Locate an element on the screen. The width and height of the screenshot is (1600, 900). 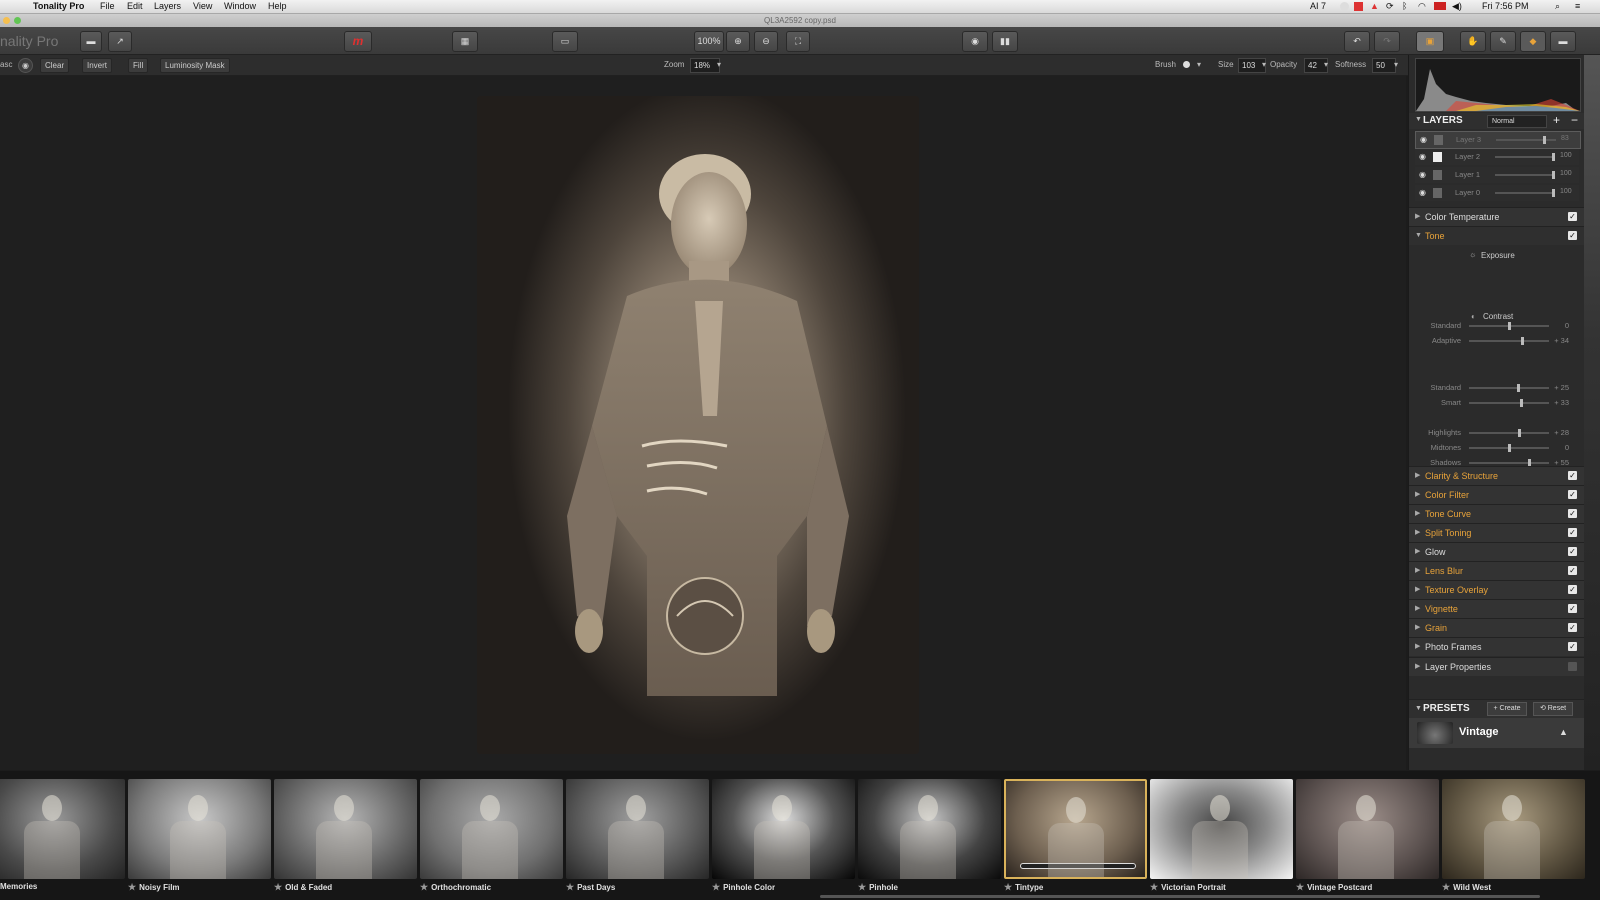
undo-button: ↶ is located at coordinates (1357, 41).